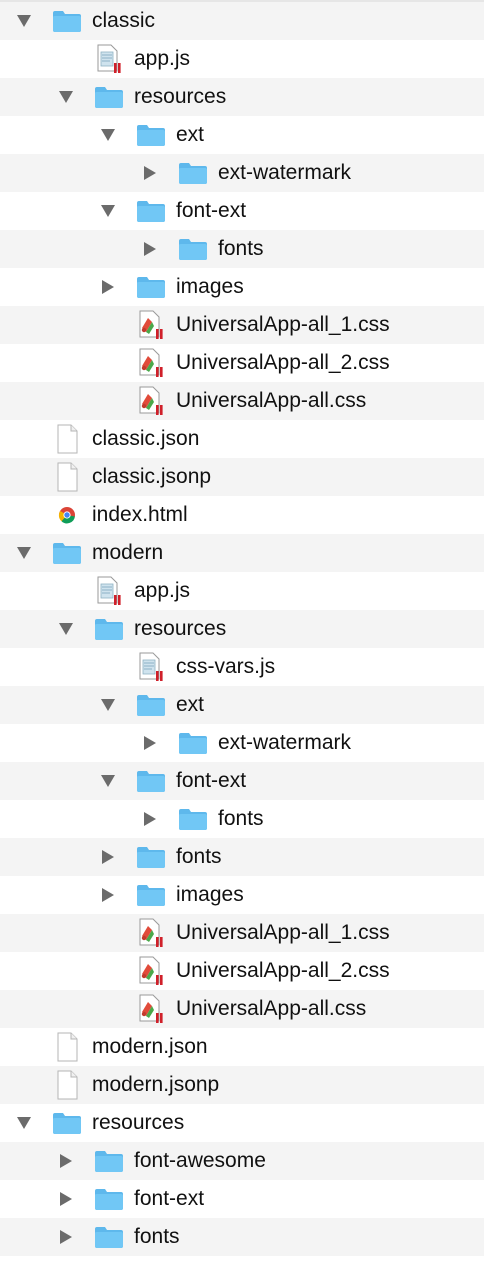  What do you see at coordinates (242, 1047) in the screenshot?
I see `tree-row-file: modern.json` at bounding box center [242, 1047].